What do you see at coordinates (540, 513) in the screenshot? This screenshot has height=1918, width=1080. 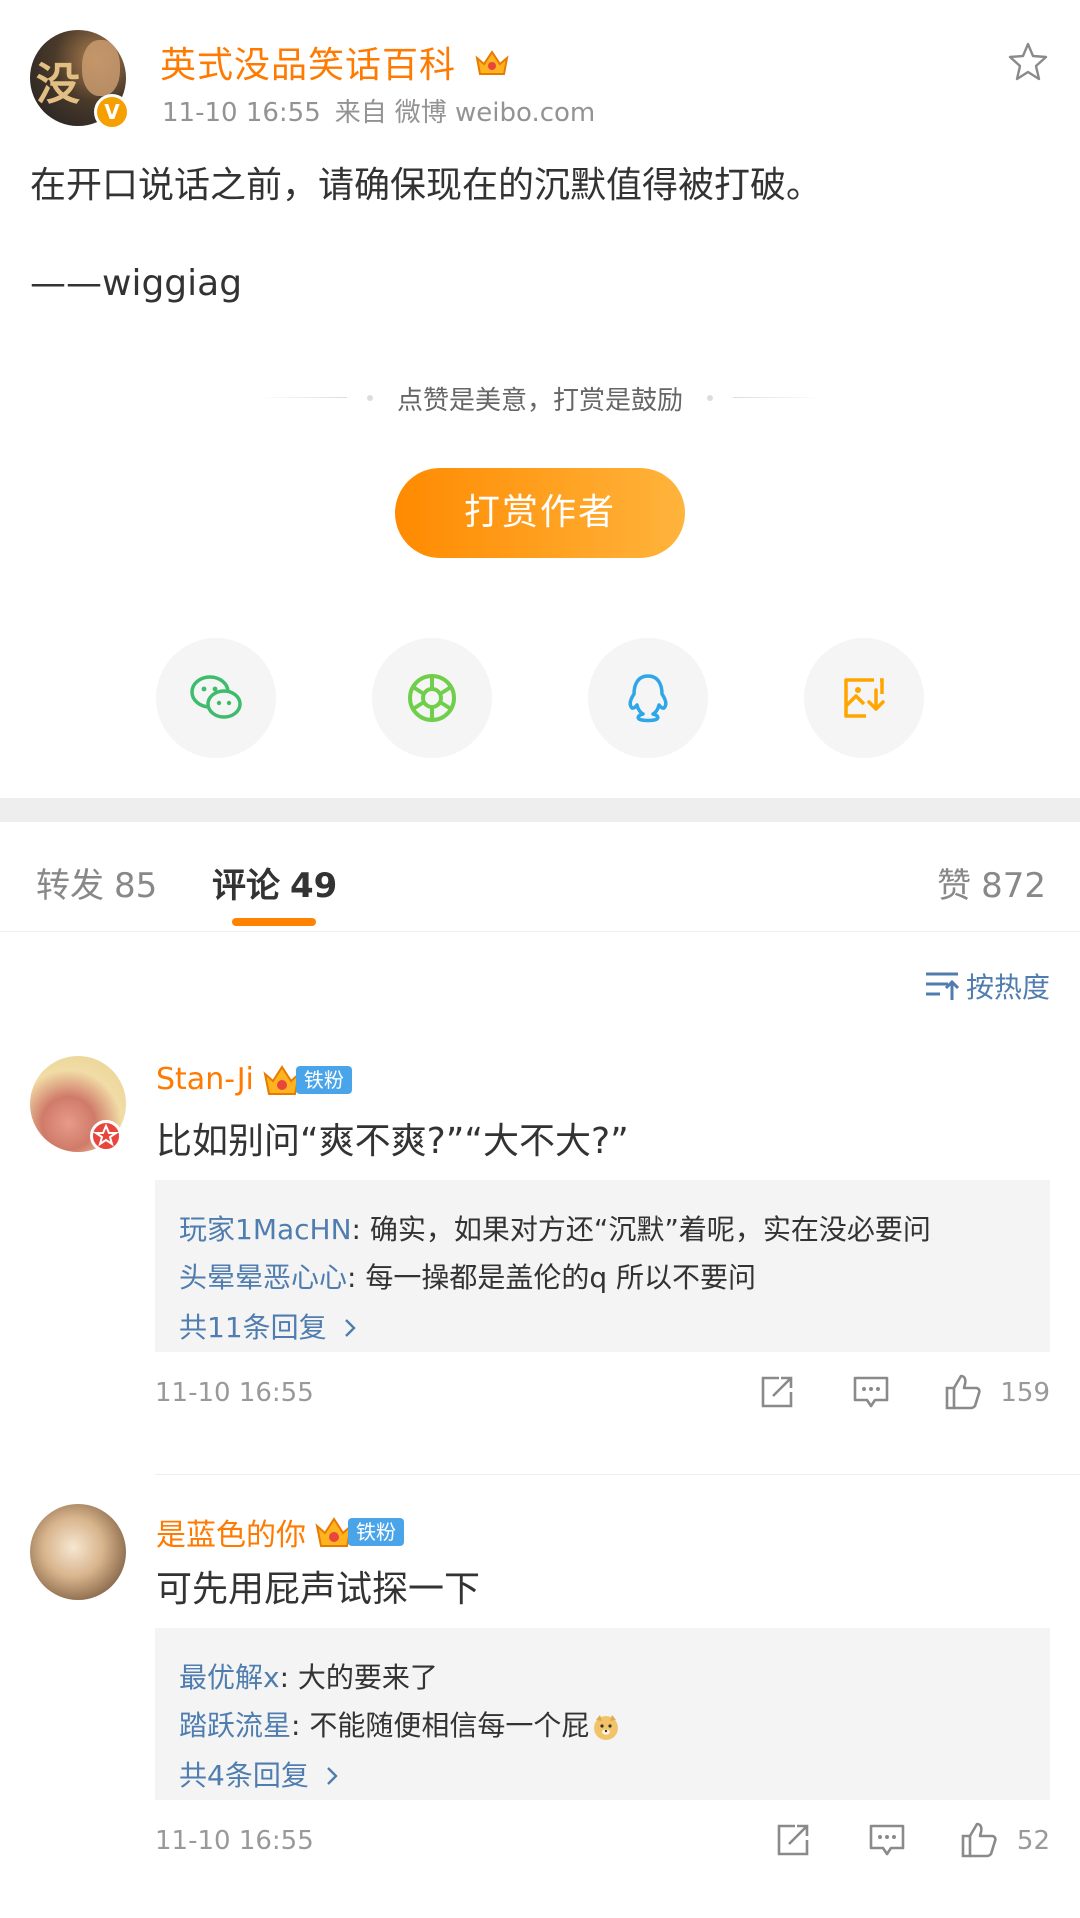 I see `reward-author-button: 打赏作者` at bounding box center [540, 513].